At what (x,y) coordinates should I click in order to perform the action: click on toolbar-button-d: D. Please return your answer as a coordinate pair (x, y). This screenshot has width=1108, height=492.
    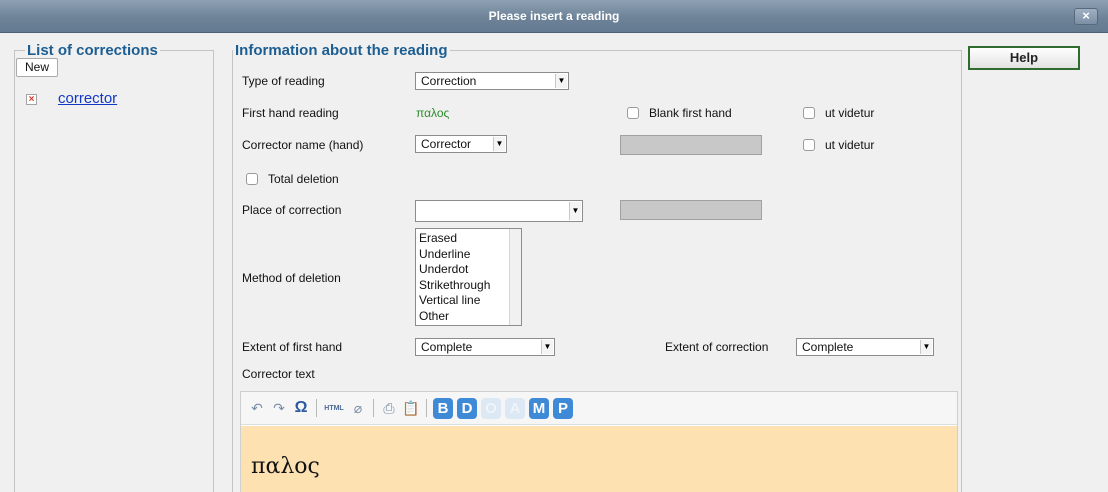
    Looking at the image, I should click on (467, 408).